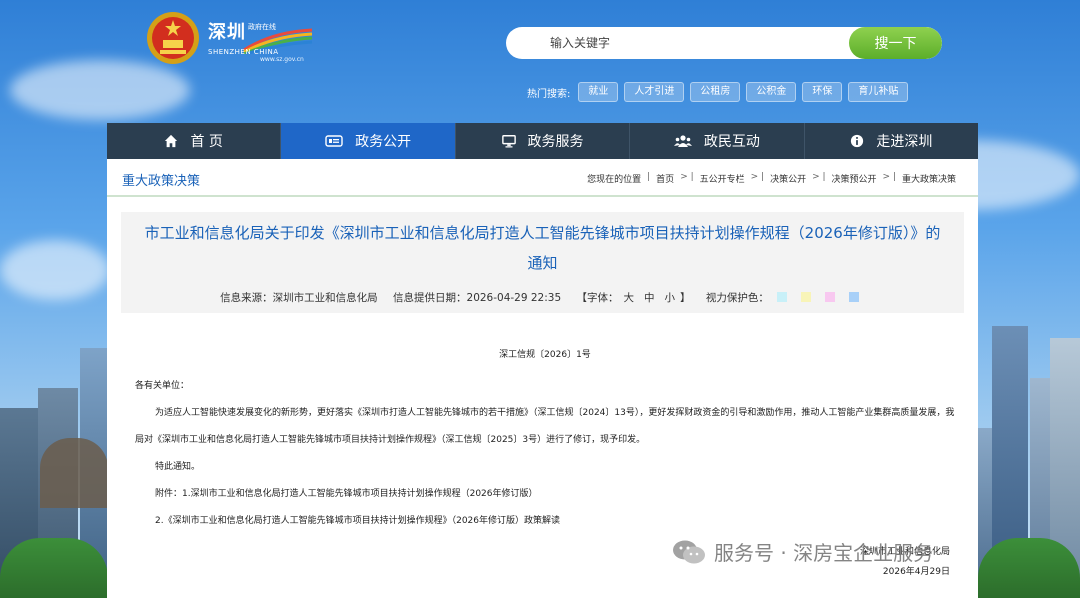 The width and height of the screenshot is (1080, 598). What do you see at coordinates (771, 92) in the screenshot?
I see `hot-search-tag: 公积金` at bounding box center [771, 92].